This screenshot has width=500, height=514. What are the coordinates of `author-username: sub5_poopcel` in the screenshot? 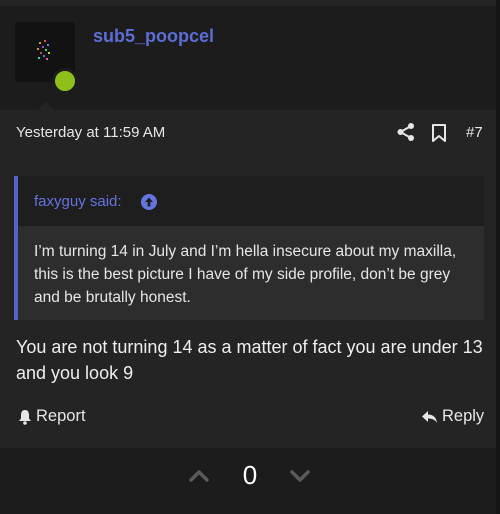 It's located at (153, 36).